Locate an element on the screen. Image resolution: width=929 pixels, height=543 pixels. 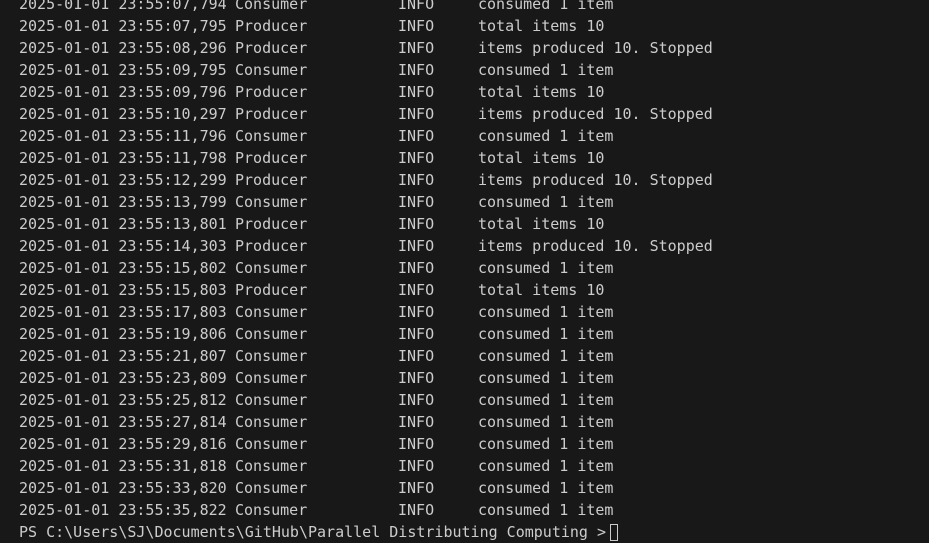
log-timestamp: 2025-01-01 23:55:15,803 is located at coordinates (123, 290).